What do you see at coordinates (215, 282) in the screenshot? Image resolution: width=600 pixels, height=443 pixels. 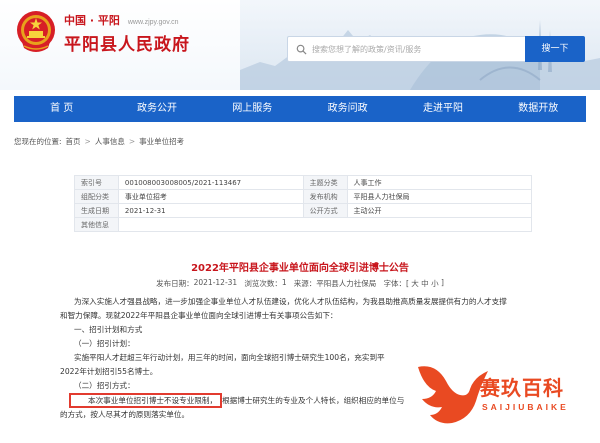 I see `publish-date: 2021-12-31` at bounding box center [215, 282].